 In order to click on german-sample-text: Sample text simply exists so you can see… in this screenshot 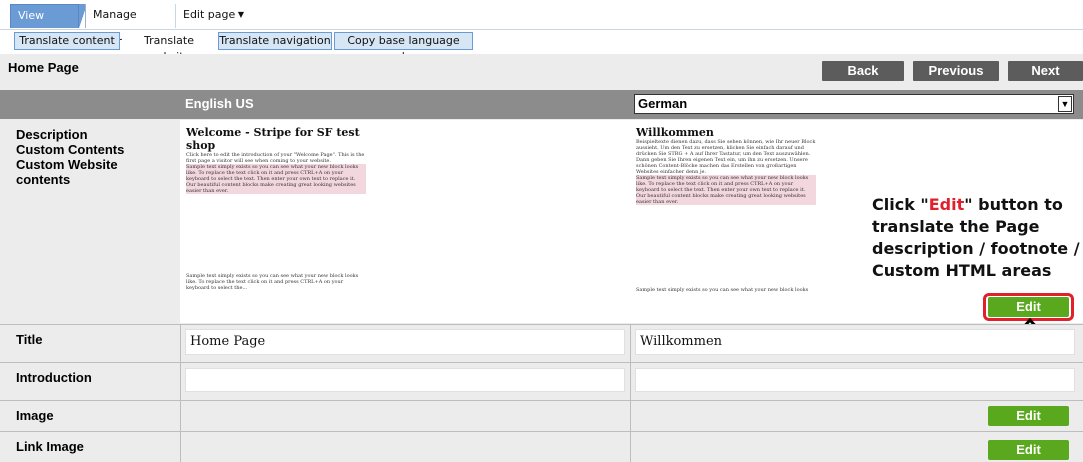, I will do `click(726, 190)`.